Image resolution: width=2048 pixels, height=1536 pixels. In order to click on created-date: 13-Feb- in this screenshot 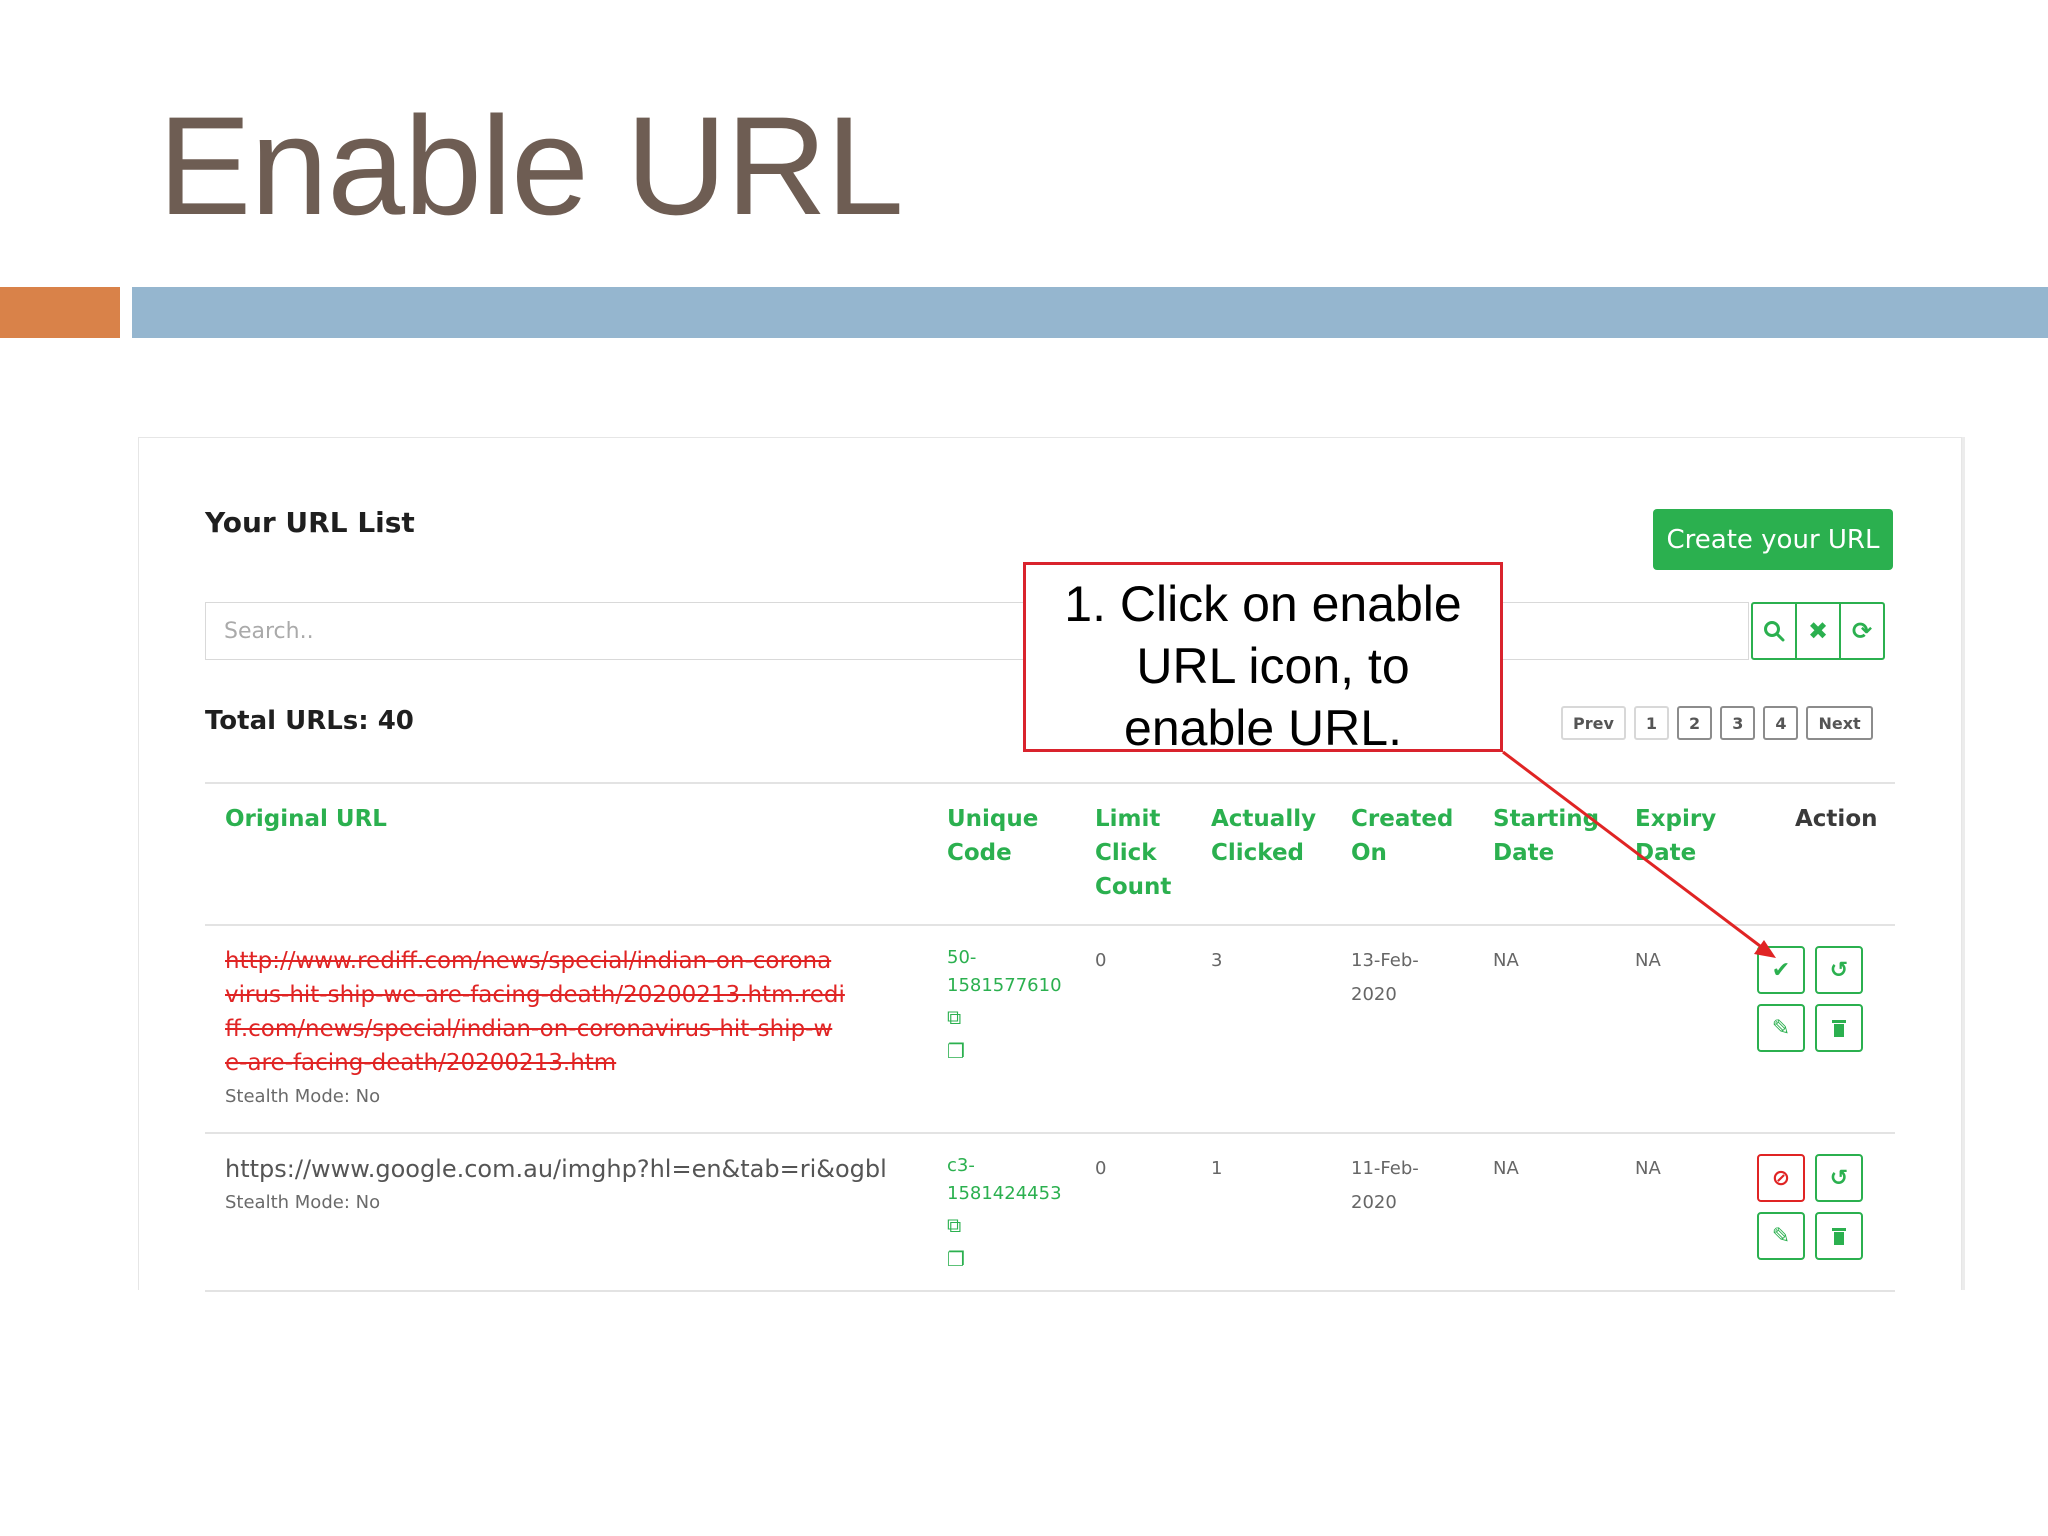, I will do `click(1385, 960)`.